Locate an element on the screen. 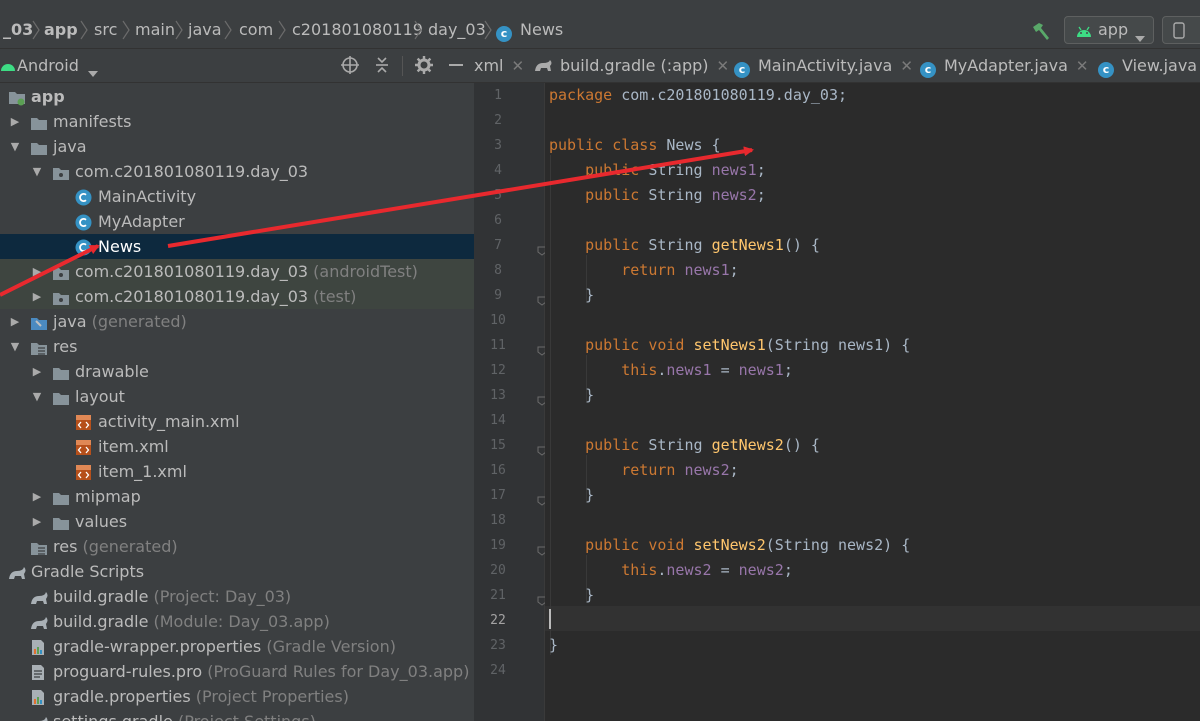 This screenshot has height=721, width=1200. tab-label: View.java is located at coordinates (1160, 65).